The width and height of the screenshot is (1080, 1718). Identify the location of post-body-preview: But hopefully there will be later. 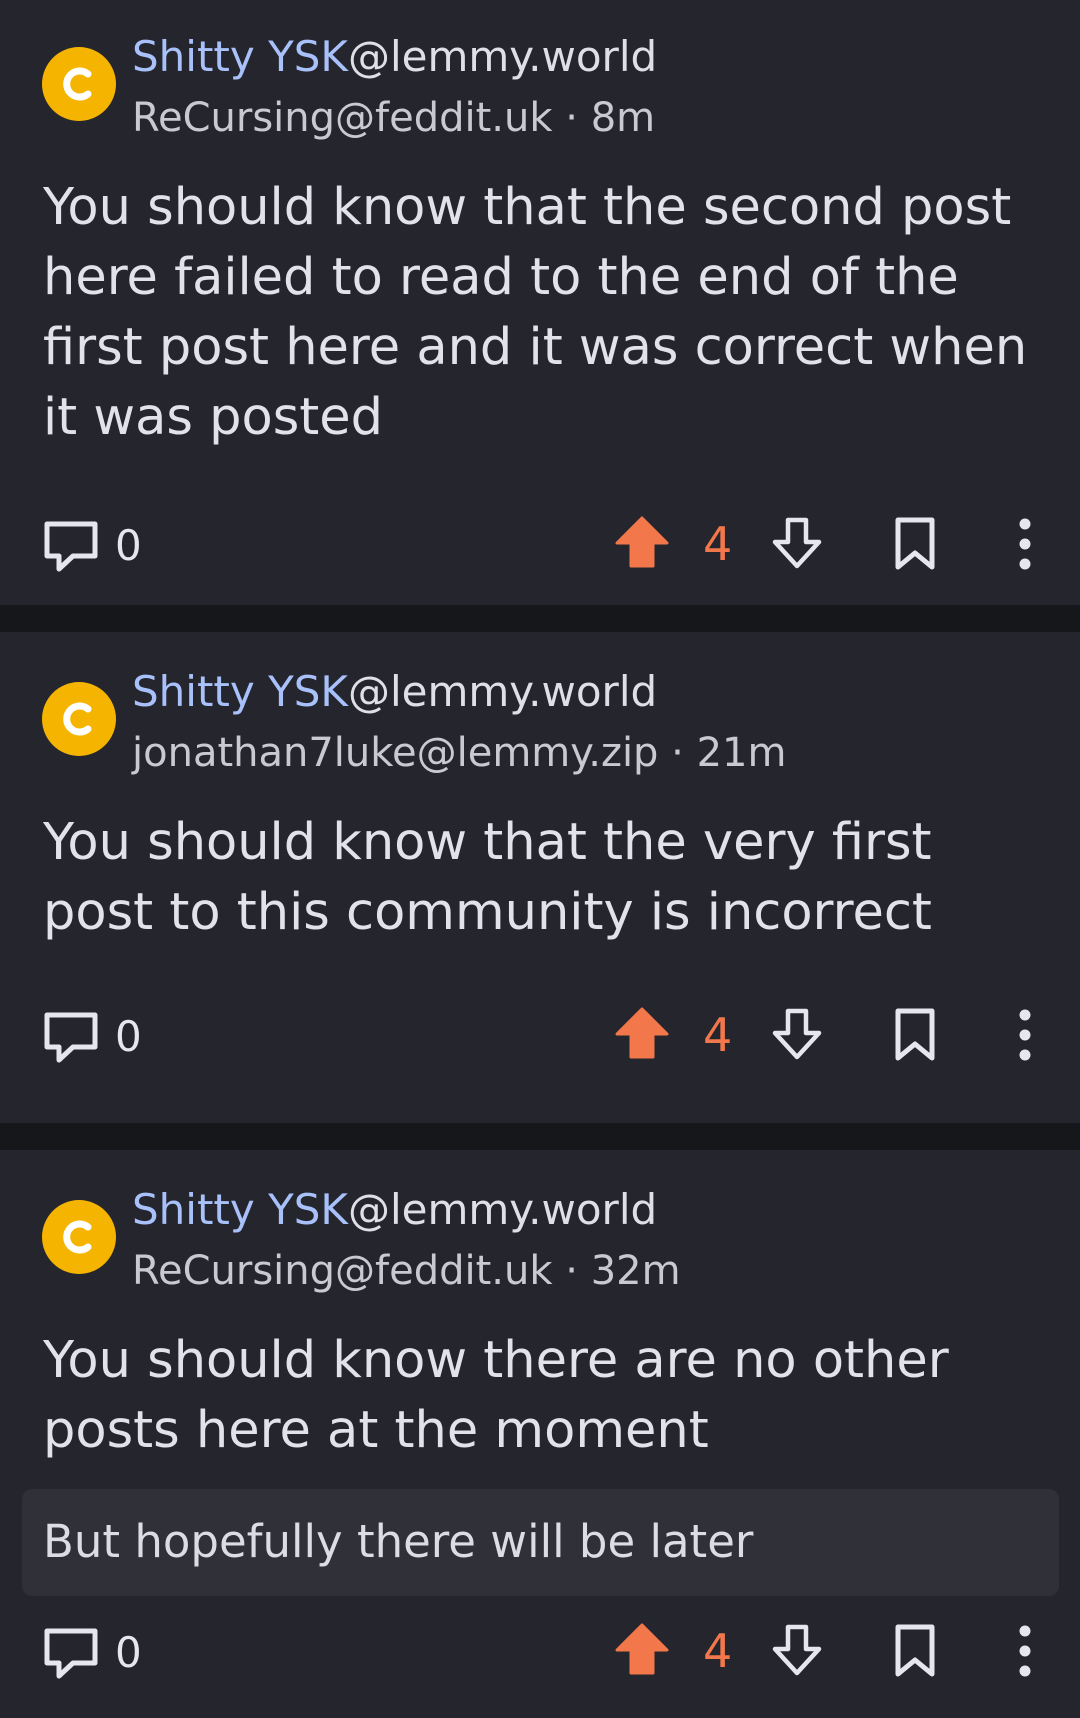
(540, 1542).